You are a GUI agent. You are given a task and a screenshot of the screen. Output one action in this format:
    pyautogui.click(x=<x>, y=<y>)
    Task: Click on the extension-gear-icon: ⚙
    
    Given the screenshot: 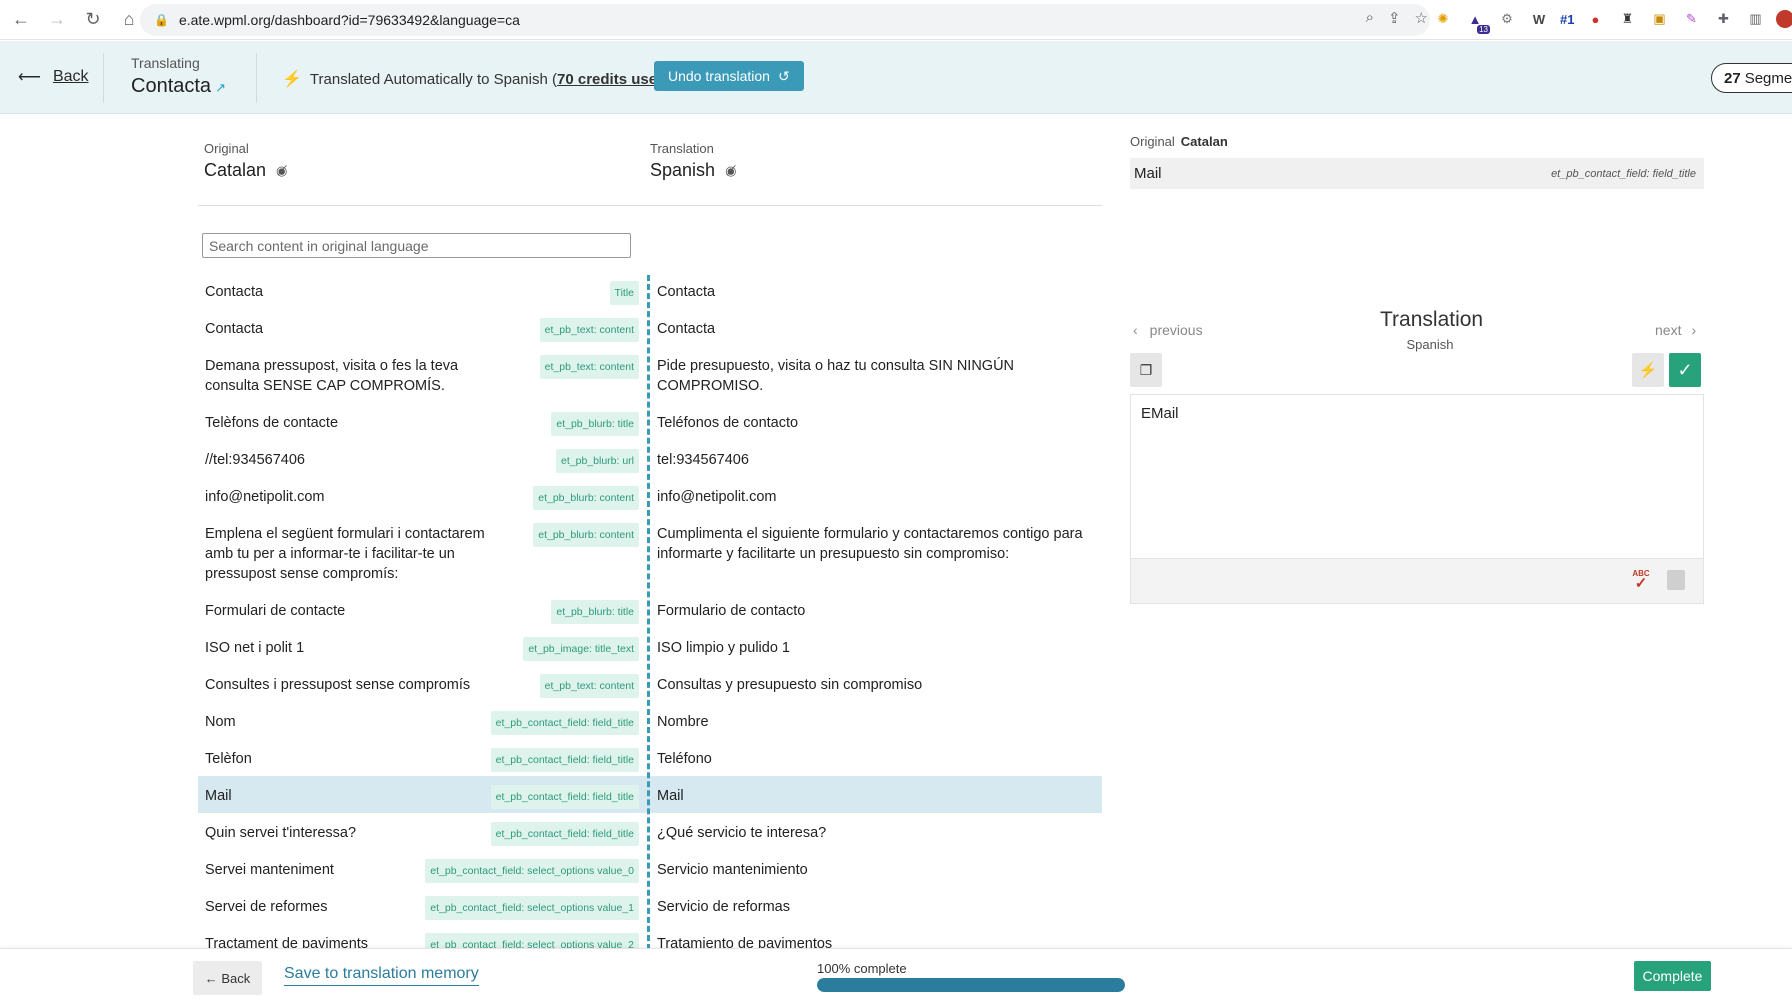 What is the action you would take?
    pyautogui.click(x=1507, y=19)
    